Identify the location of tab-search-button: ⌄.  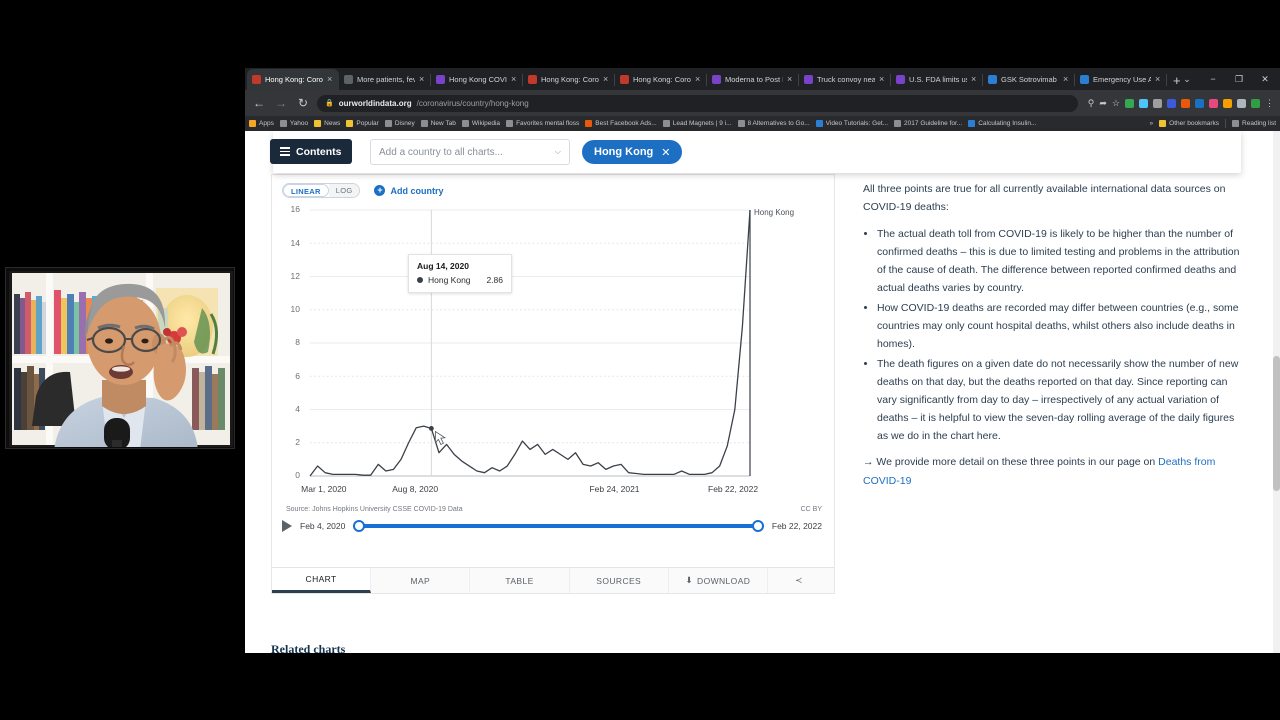
(1187, 79).